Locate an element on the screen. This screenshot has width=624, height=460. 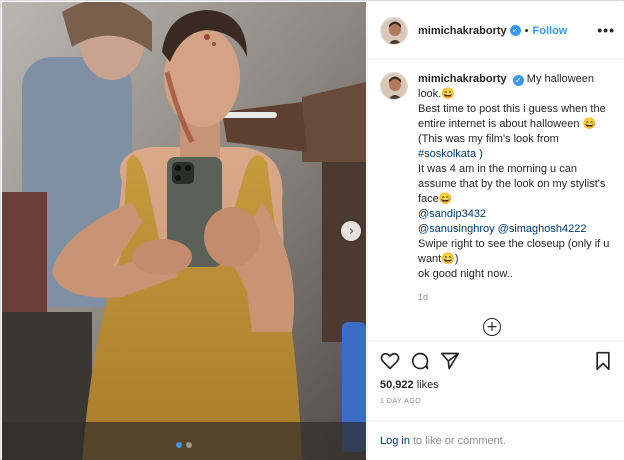
heart-icon is located at coordinates (390, 361).